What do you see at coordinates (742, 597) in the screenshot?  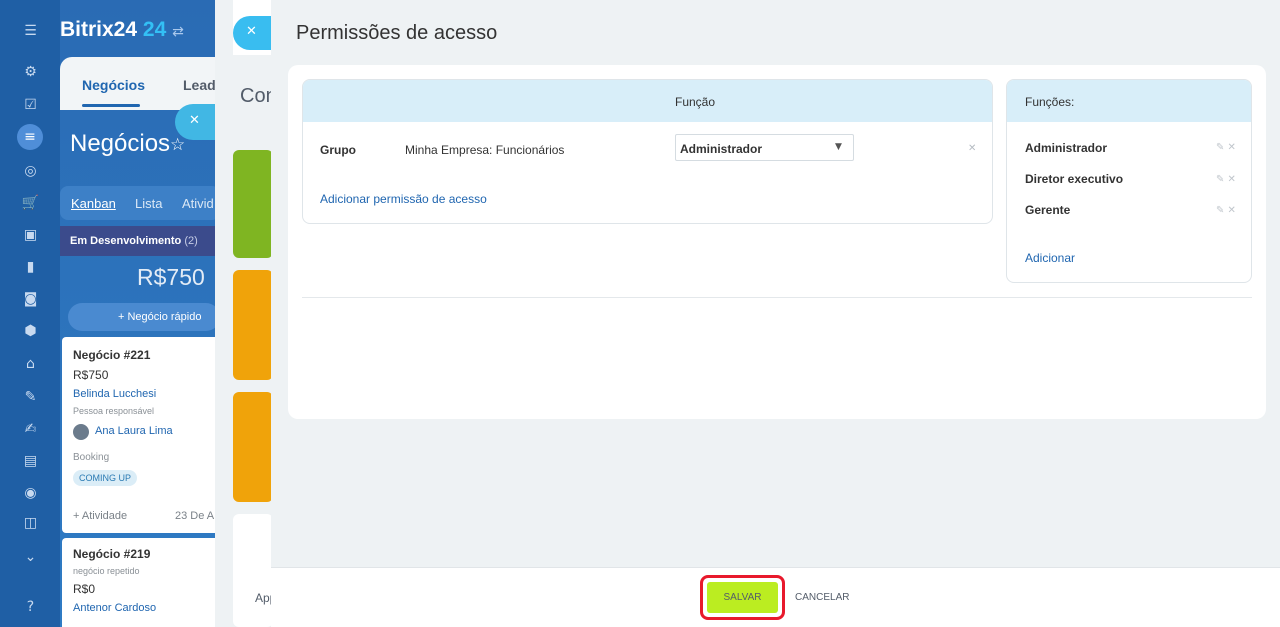 I see `save-button: SALVAR` at bounding box center [742, 597].